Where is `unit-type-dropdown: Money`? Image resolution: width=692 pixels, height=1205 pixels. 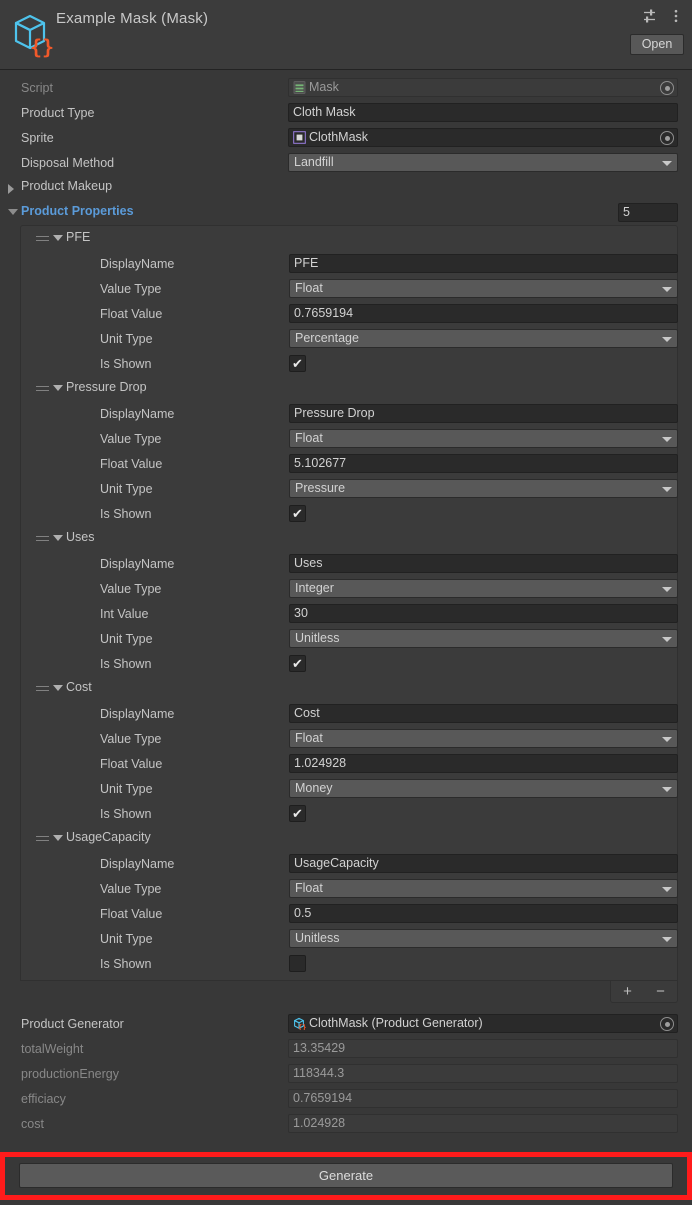
unit-type-dropdown: Money is located at coordinates (483, 788).